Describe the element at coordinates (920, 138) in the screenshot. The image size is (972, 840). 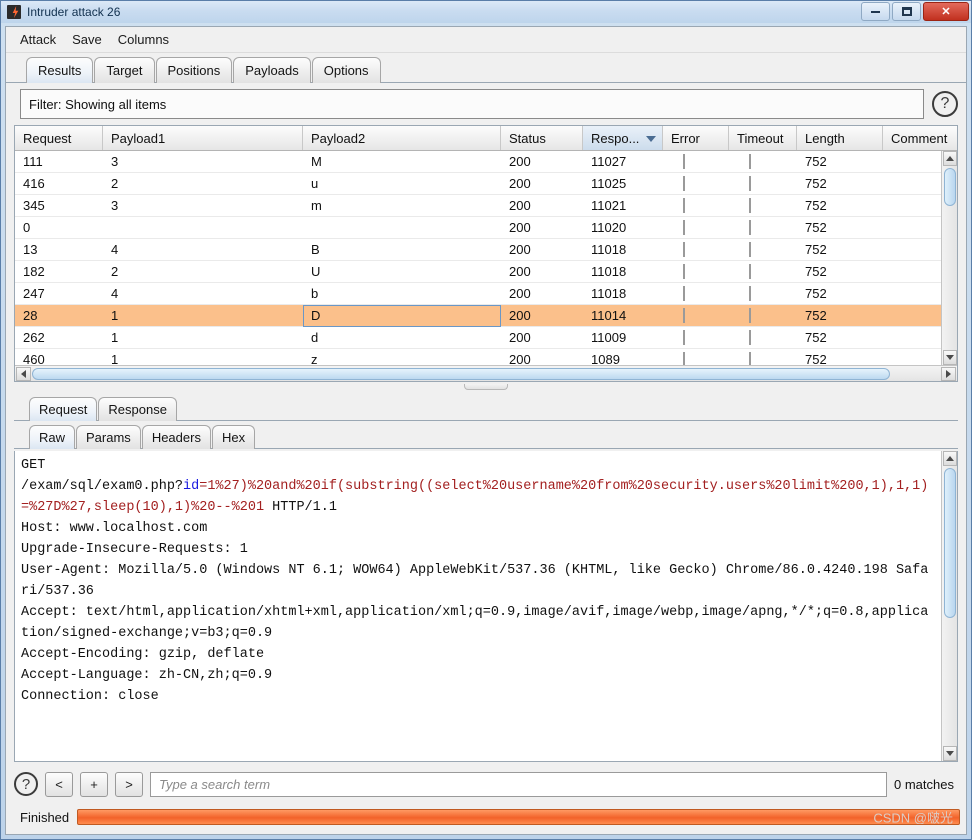
I see `column-header-comment: Comment` at that location.